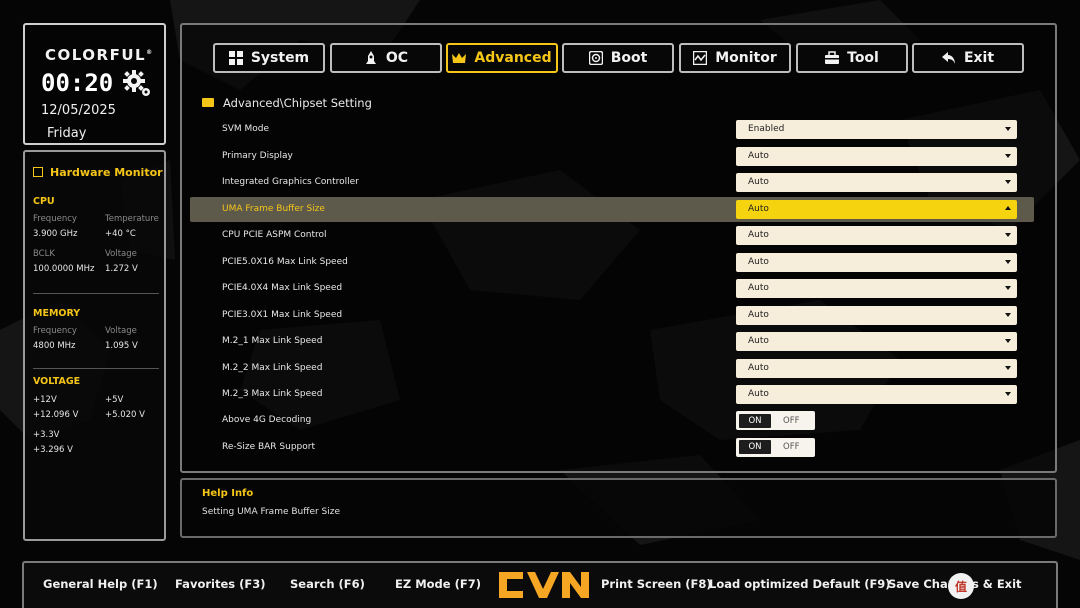 The image size is (1080, 608). What do you see at coordinates (100, 584) in the screenshot?
I see `general-help-button: General Help (F1)` at bounding box center [100, 584].